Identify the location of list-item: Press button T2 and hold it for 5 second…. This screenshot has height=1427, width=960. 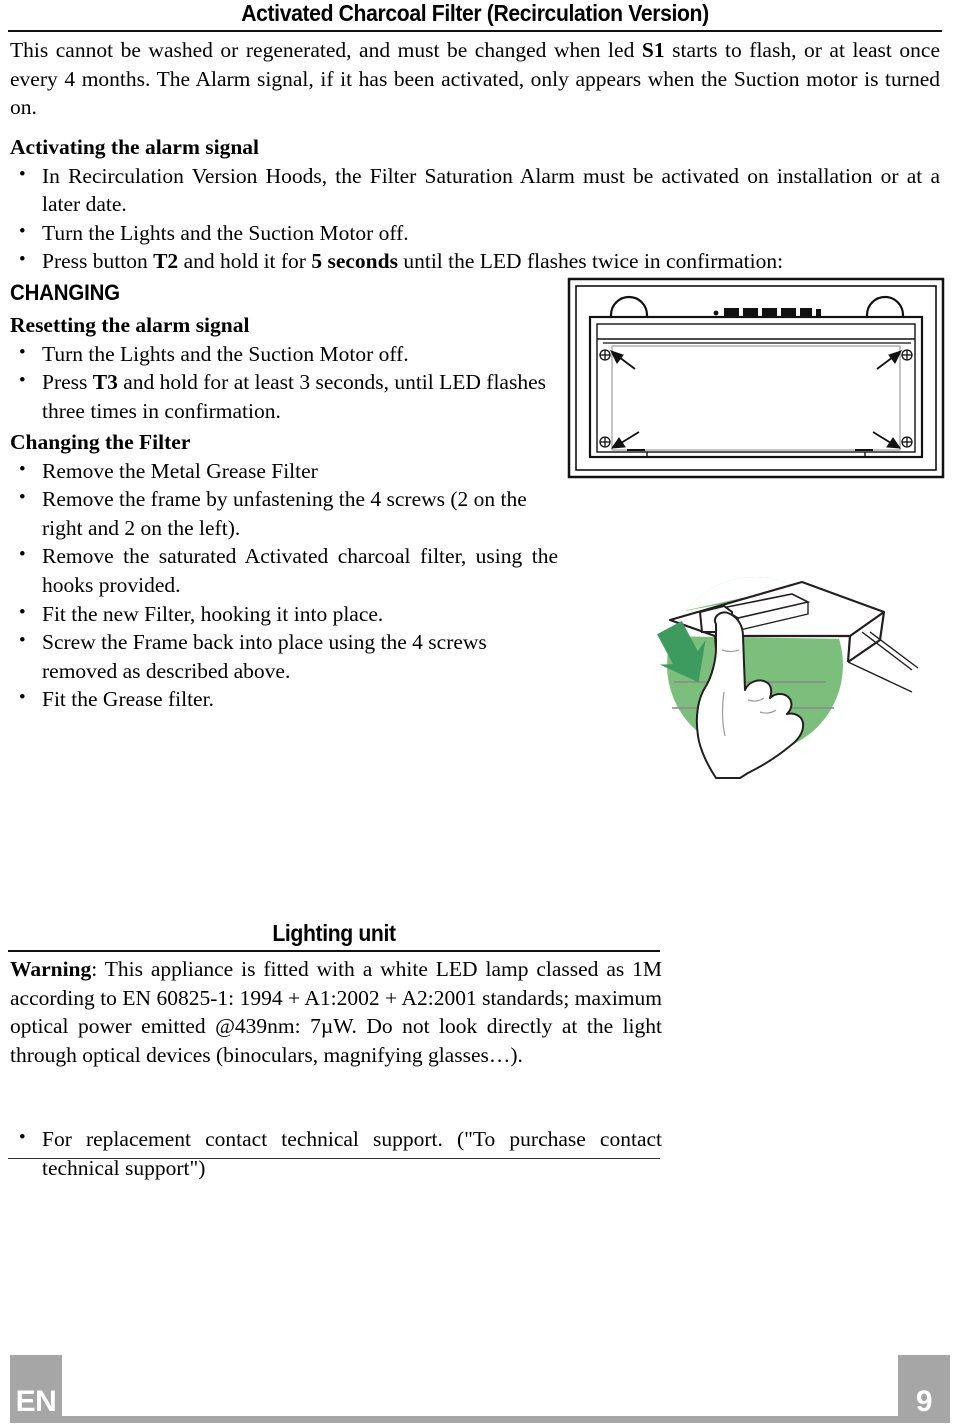
(475, 261).